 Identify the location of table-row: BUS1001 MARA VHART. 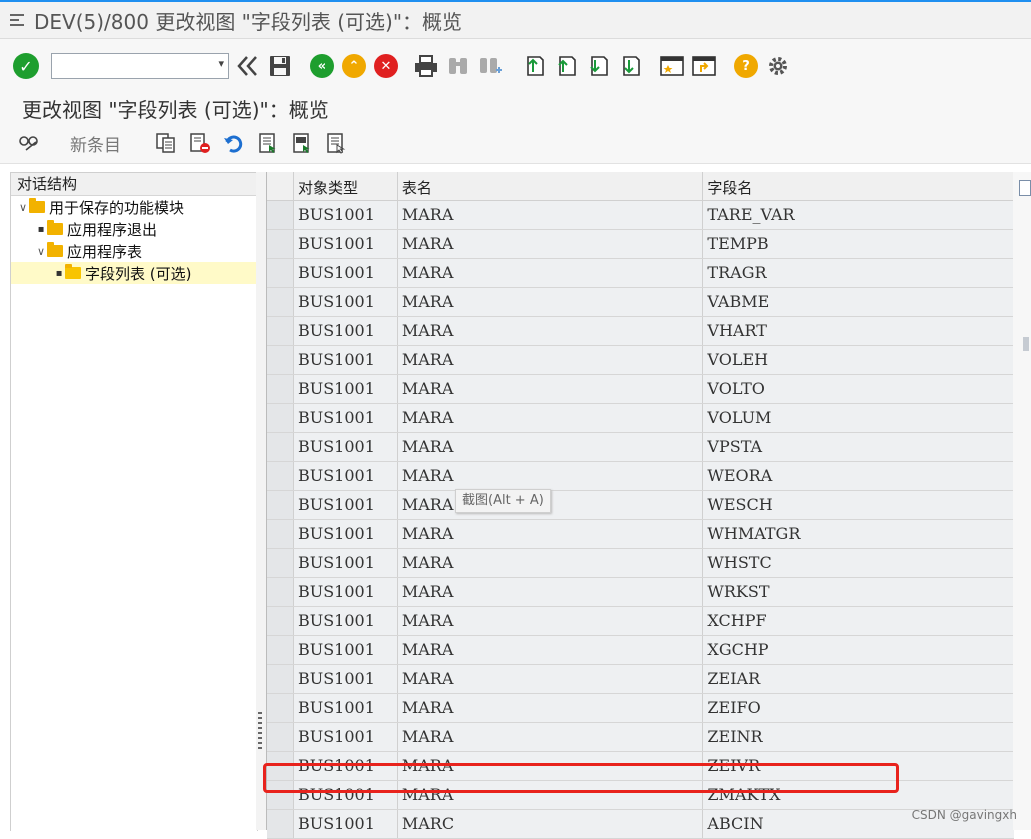
(640, 331).